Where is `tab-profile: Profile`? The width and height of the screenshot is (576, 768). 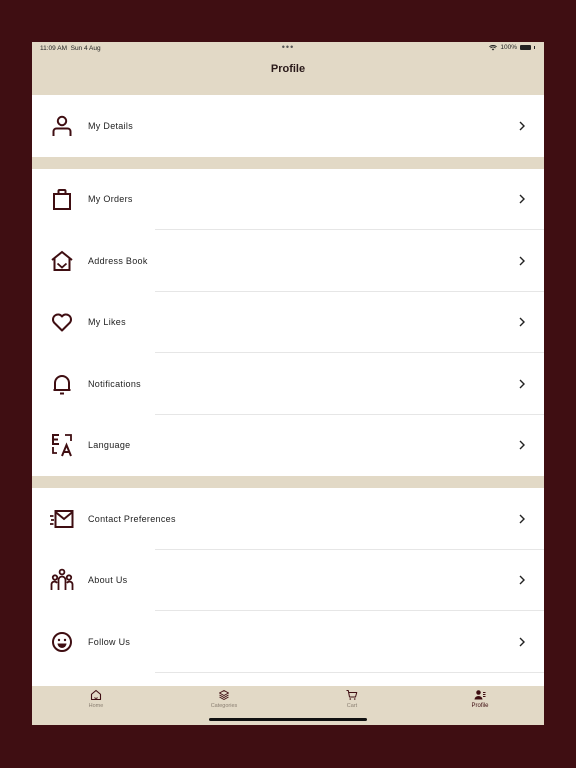
tab-profile: Profile is located at coordinates (480, 701).